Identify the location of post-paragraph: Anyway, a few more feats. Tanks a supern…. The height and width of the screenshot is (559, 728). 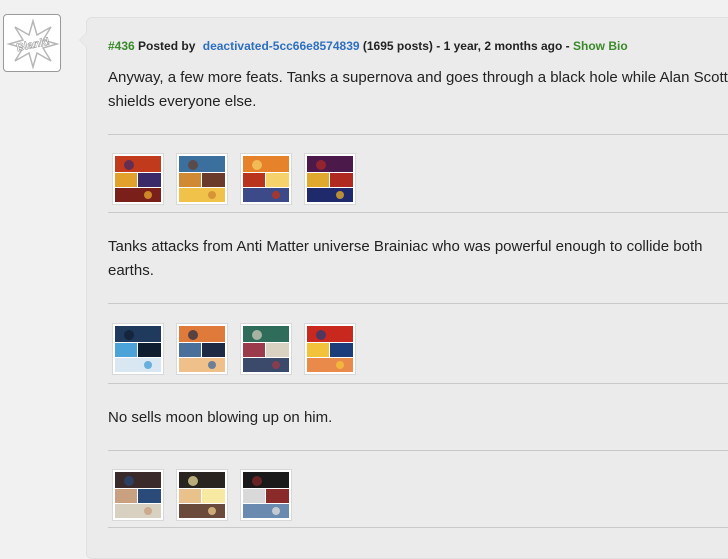
(418, 89).